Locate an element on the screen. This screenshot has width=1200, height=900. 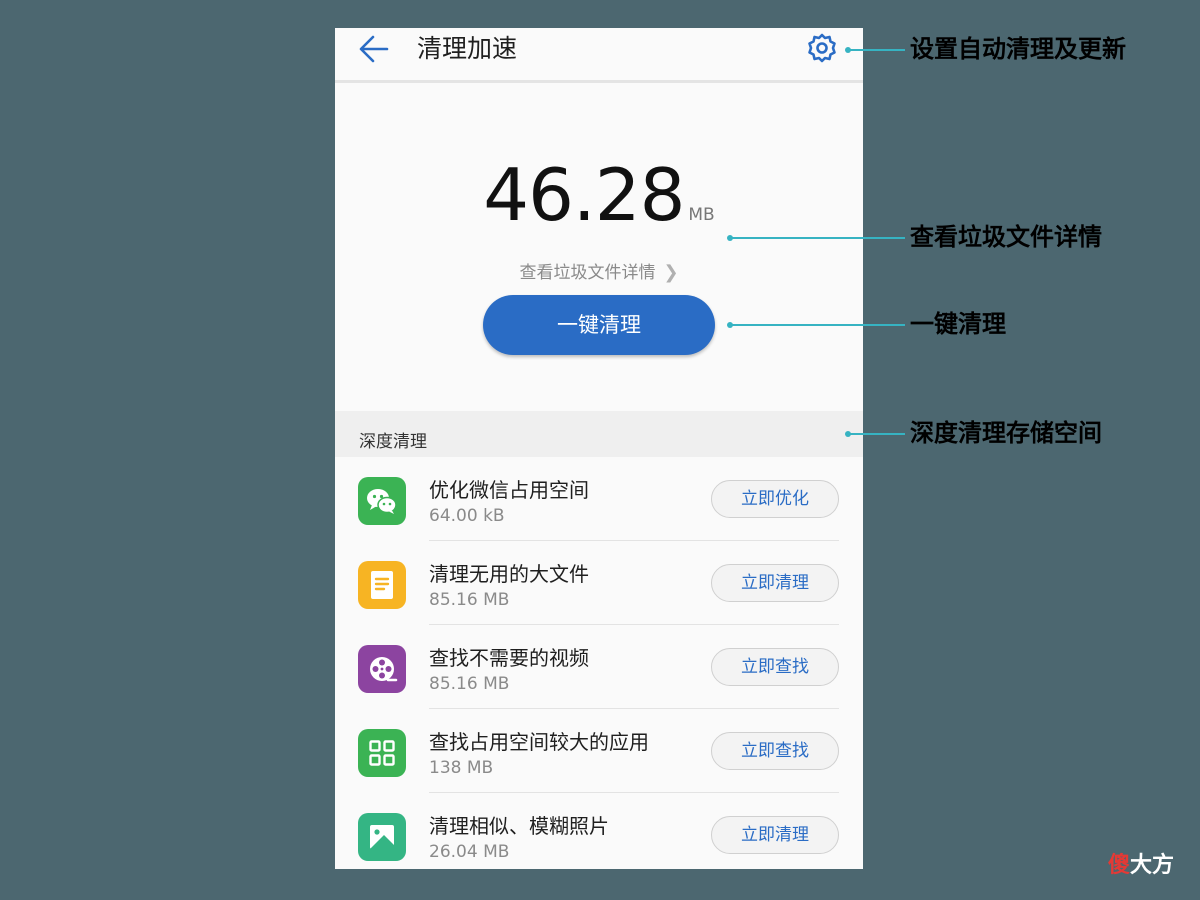
list-item: 清理相似、模糊照片 26.04 MB 立即清理 is located at coordinates (599, 831).